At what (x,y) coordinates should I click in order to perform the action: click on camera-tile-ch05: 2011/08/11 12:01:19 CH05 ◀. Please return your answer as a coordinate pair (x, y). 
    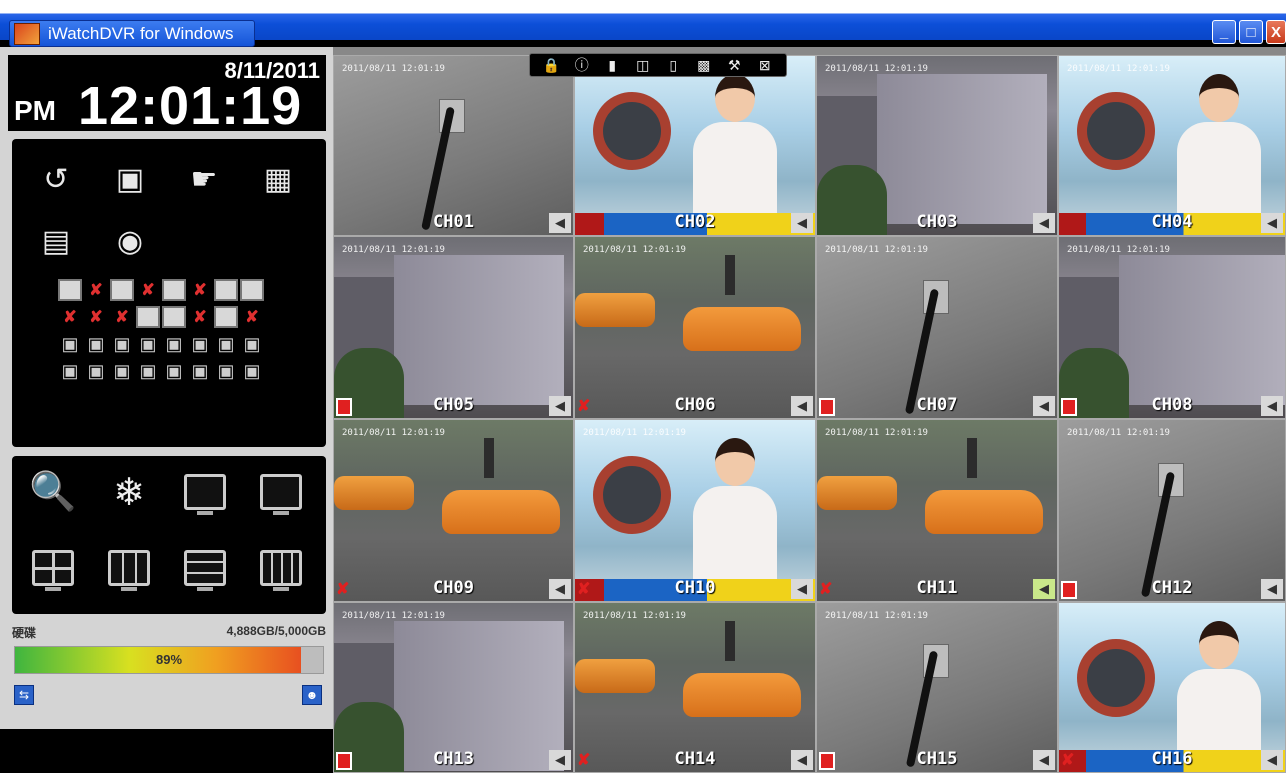
    Looking at the image, I should click on (453, 327).